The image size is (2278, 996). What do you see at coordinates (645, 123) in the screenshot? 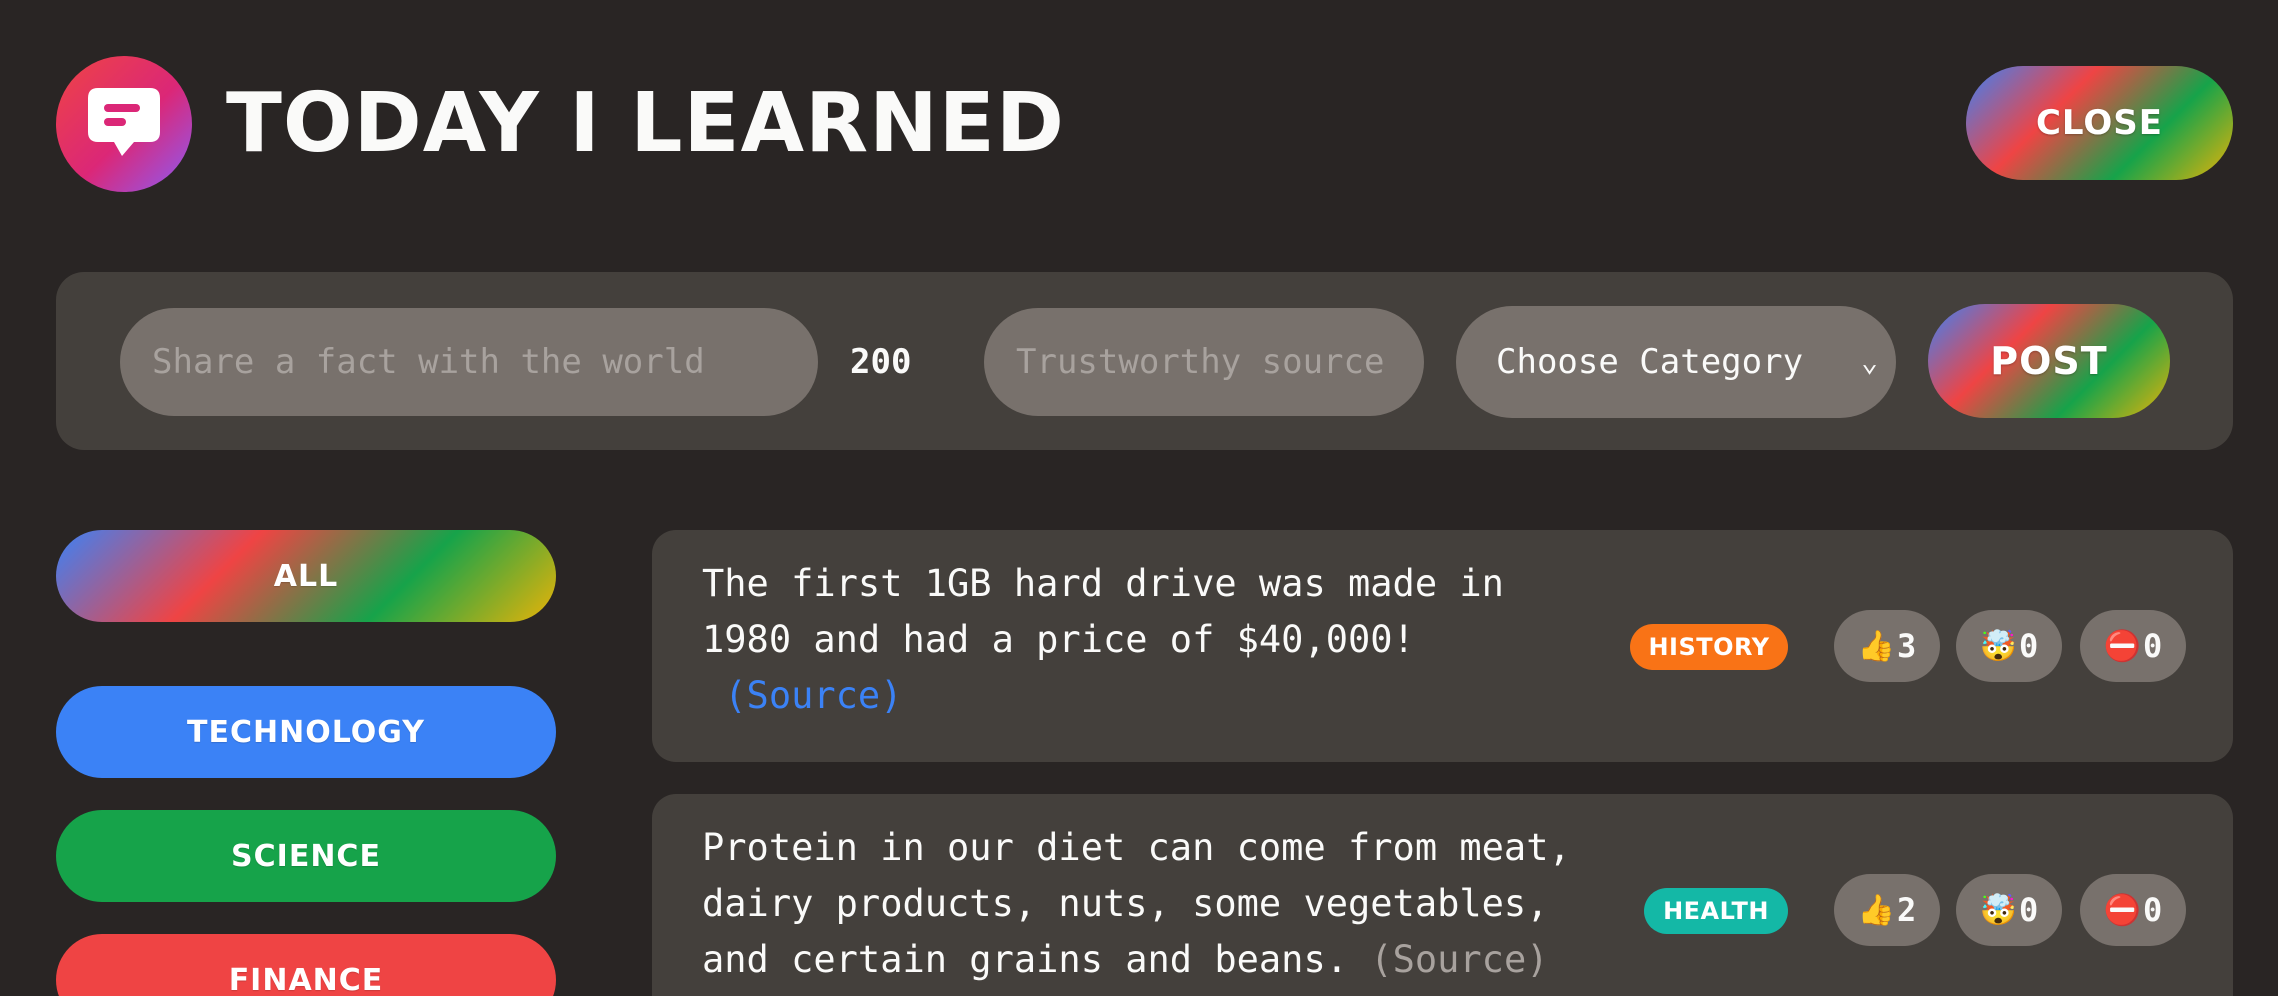
I see `page-title: Today I Learned` at bounding box center [645, 123].